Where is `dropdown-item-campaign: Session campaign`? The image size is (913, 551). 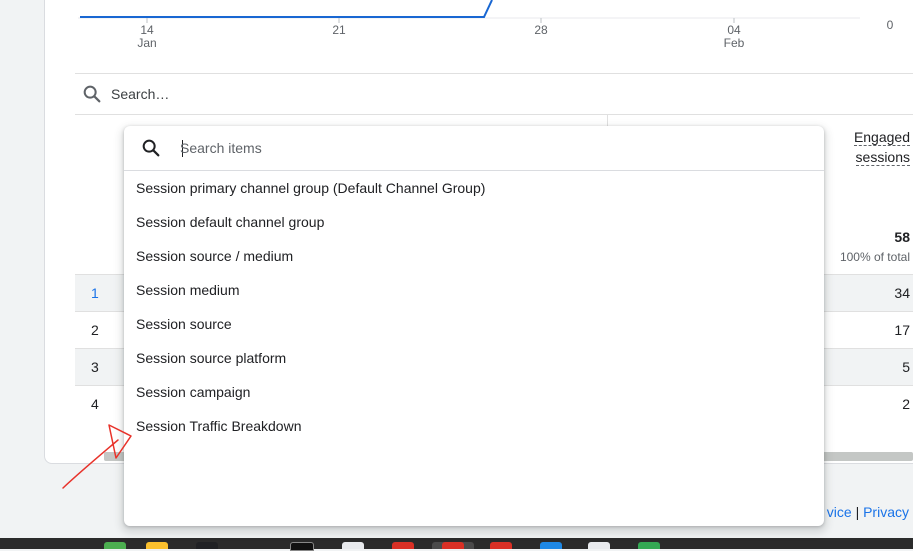
dropdown-item-campaign: Session campaign is located at coordinates (474, 392).